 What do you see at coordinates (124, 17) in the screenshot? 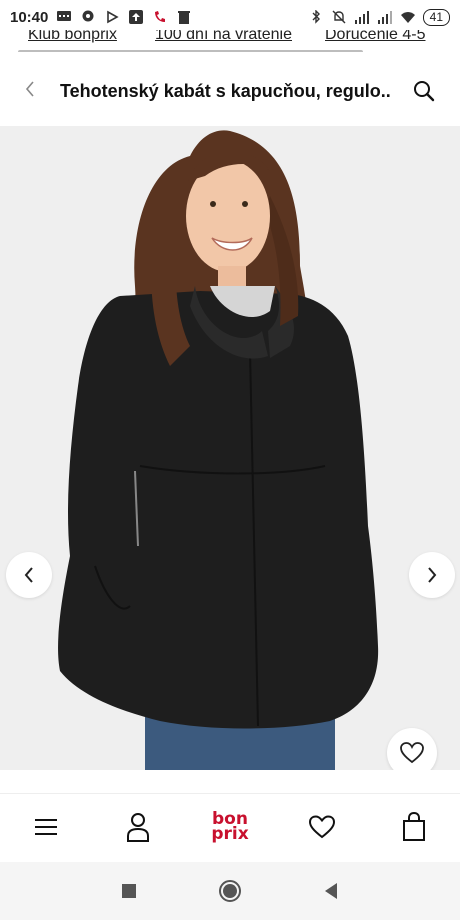
I see `notification-icons` at bounding box center [124, 17].